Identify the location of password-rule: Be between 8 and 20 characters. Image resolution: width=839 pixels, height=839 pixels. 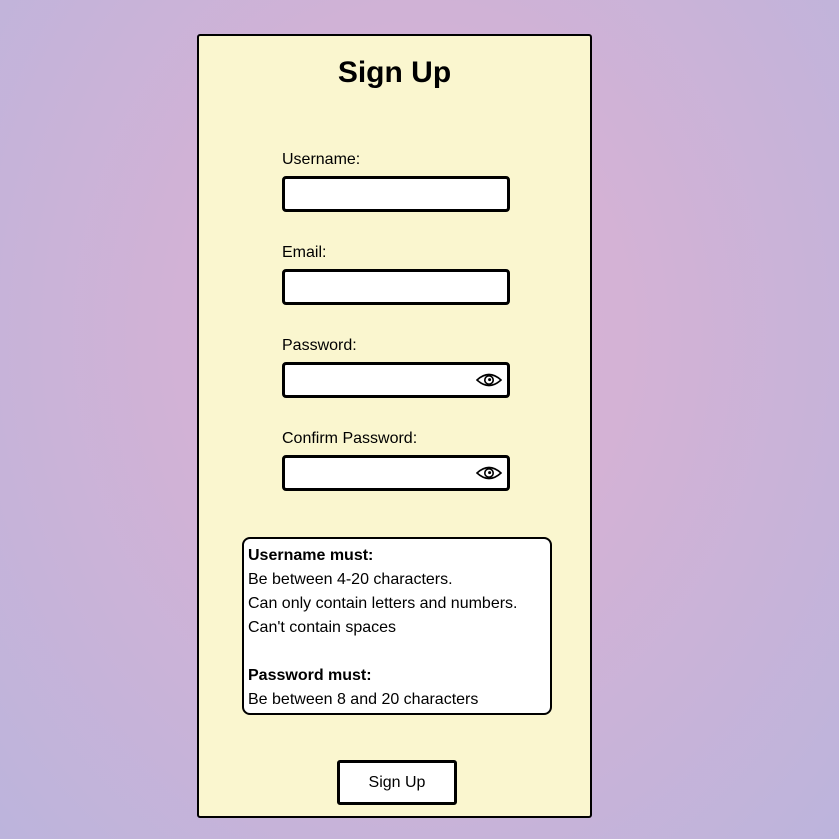
(363, 699).